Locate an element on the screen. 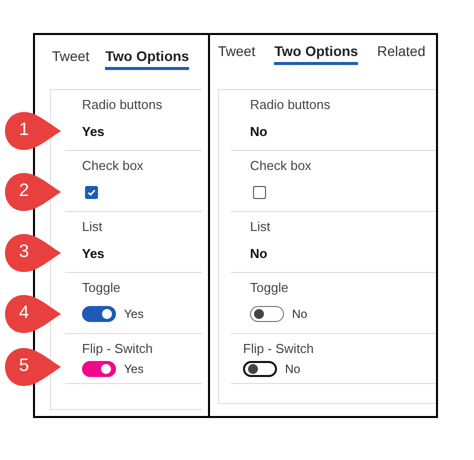 The width and height of the screenshot is (474, 460). numbered-callout: 2 is located at coordinates (33, 192).